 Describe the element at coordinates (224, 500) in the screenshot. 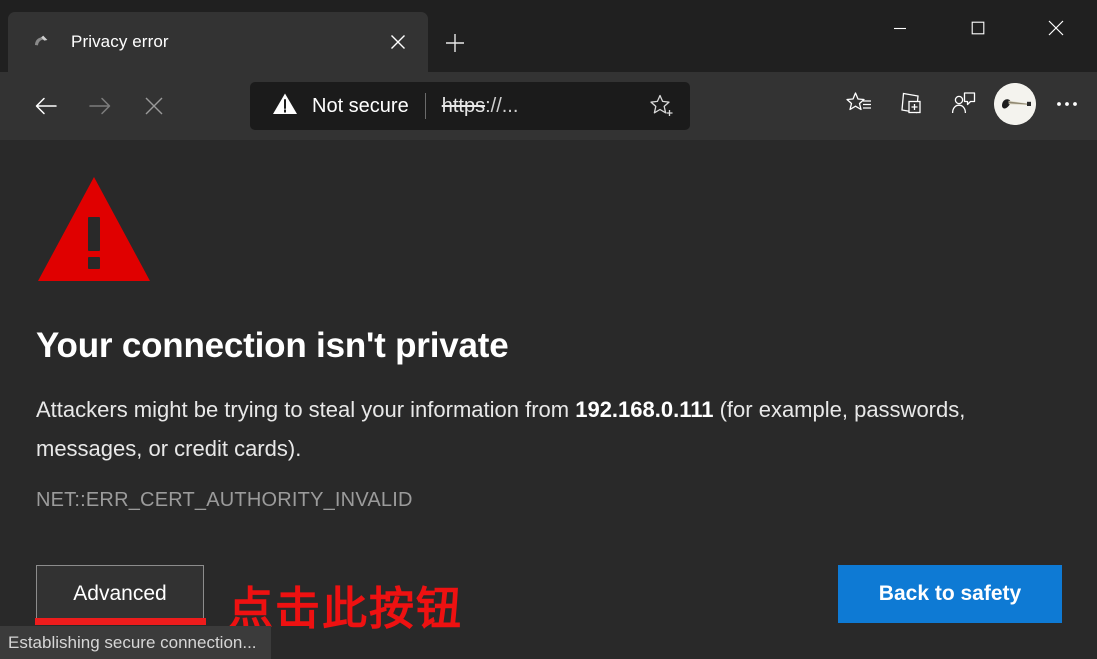

I see `error-code: NET::ERR_CERT_AUTHORITY_INVALID` at that location.